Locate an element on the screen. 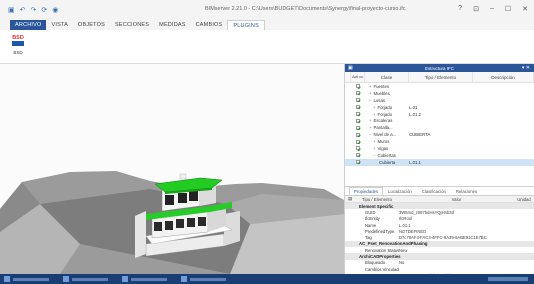  tree-row: + Fuentes is located at coordinates (439, 86).